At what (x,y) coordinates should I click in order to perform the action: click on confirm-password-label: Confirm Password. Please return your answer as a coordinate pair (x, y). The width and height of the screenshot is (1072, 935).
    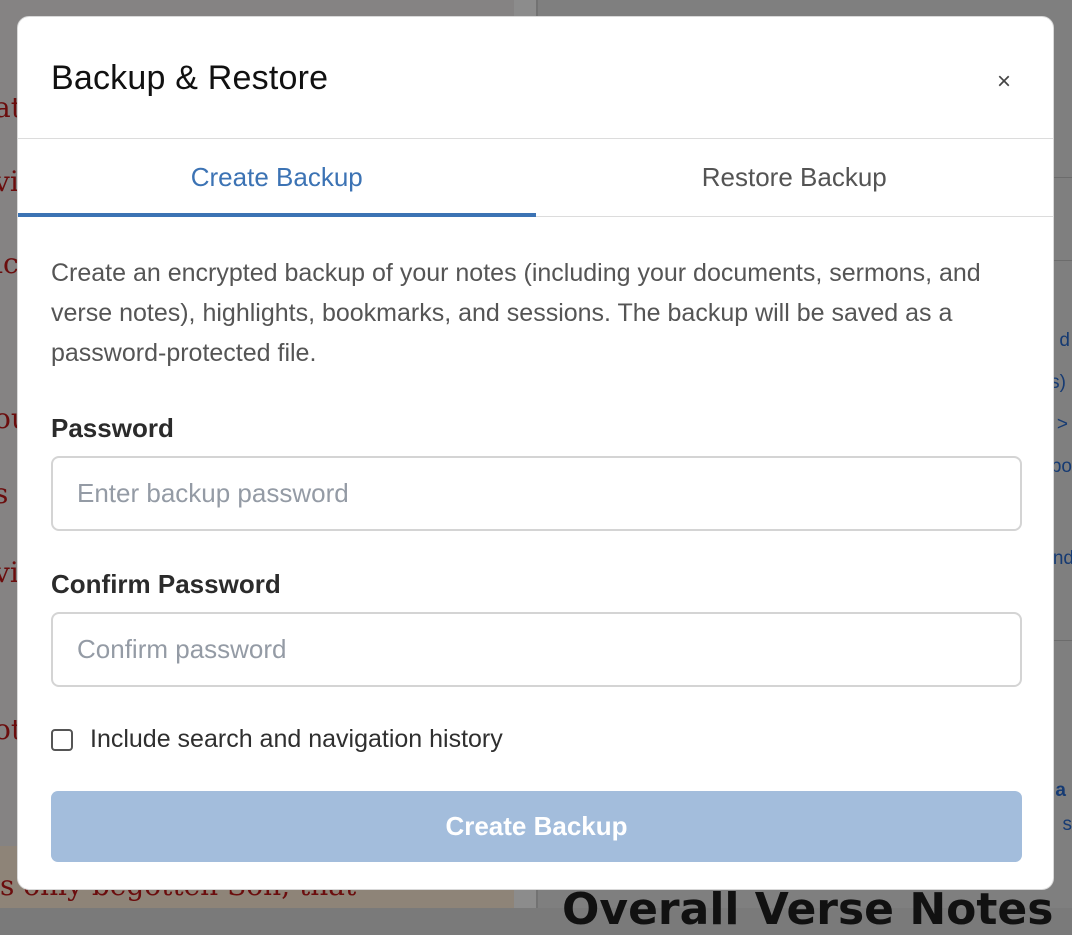
    Looking at the image, I should click on (535, 584).